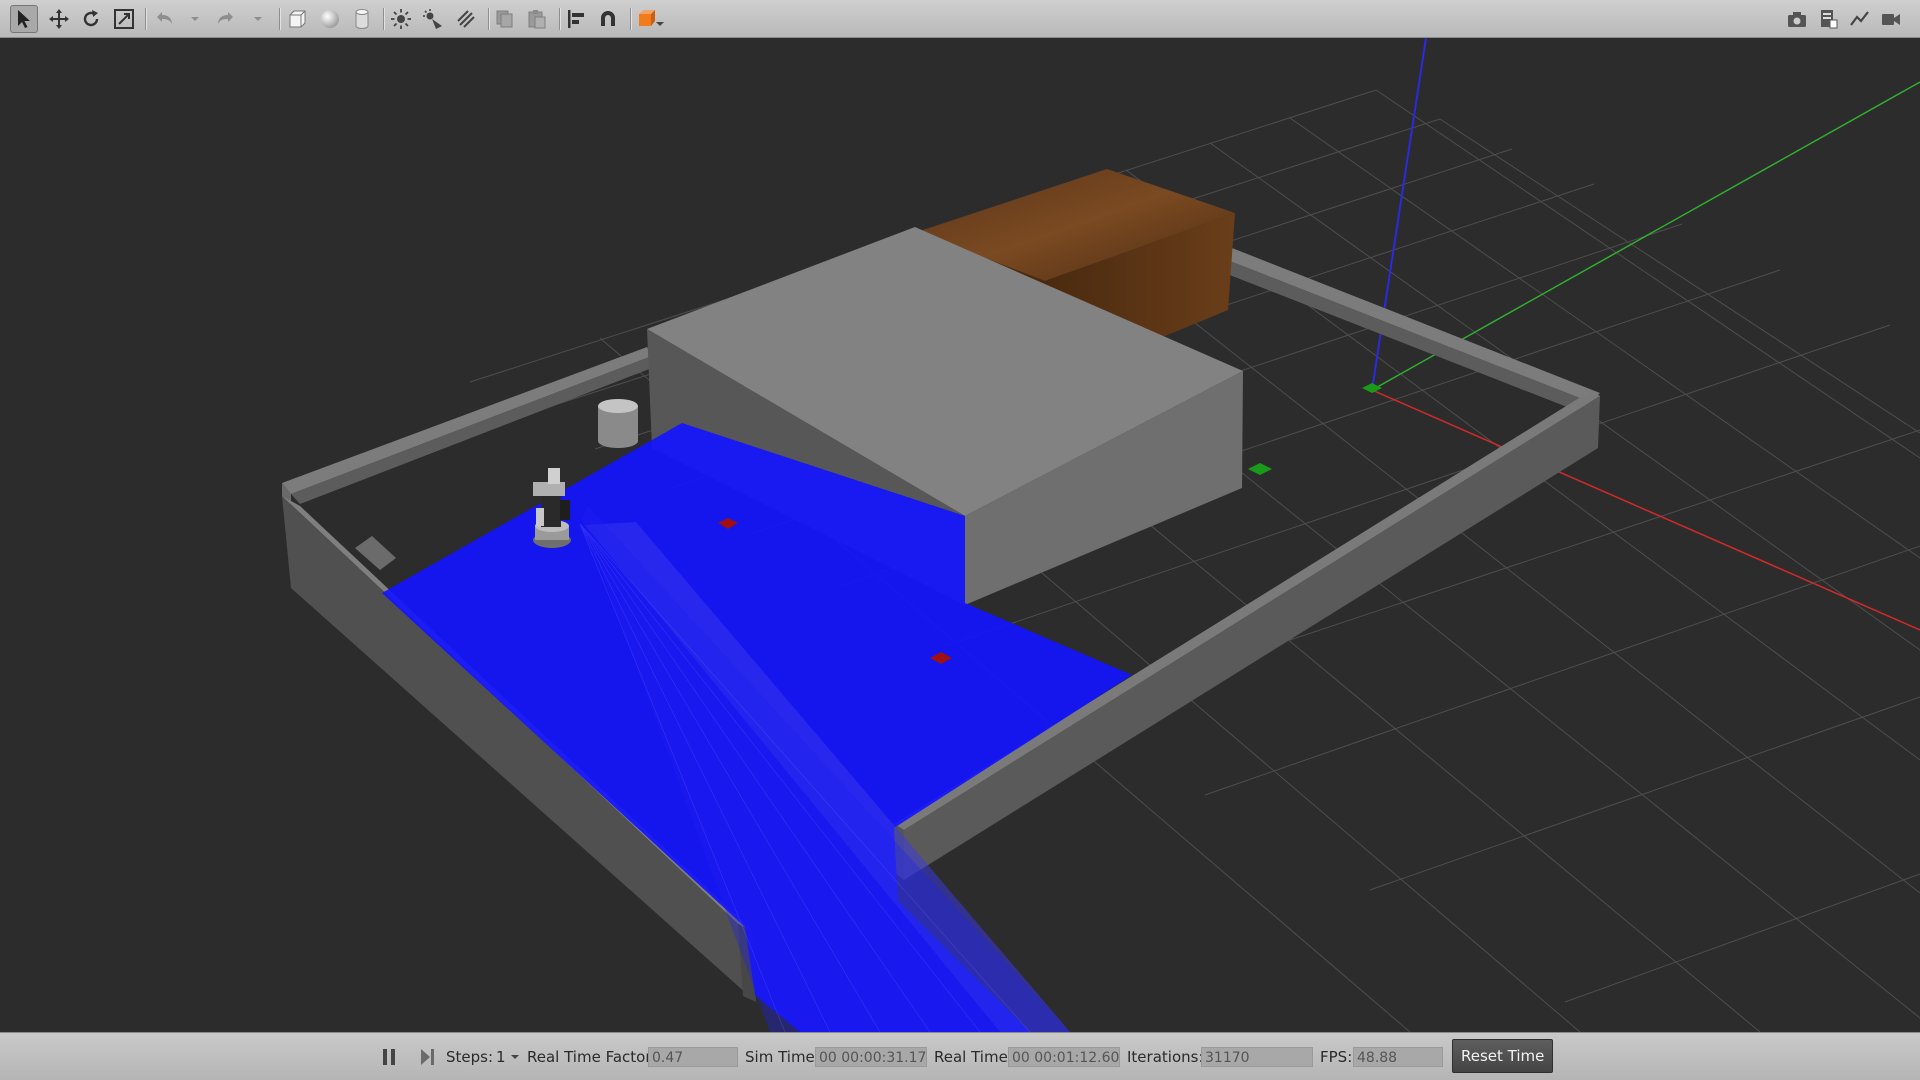 The height and width of the screenshot is (1080, 1920). I want to click on fps-field: 48.88, so click(1398, 1057).